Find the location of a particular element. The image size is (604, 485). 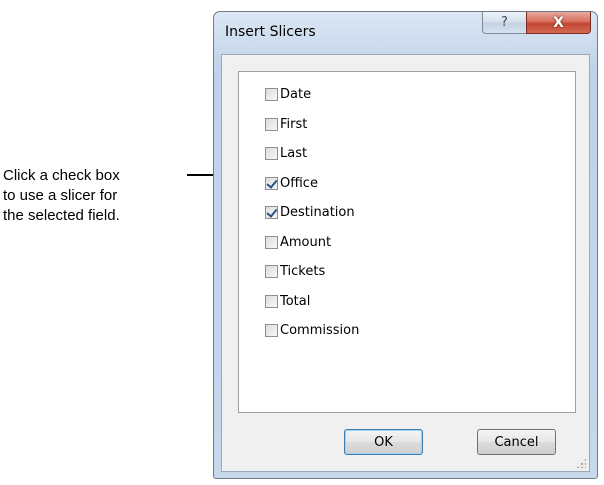

field-label: Amount is located at coordinates (306, 242).